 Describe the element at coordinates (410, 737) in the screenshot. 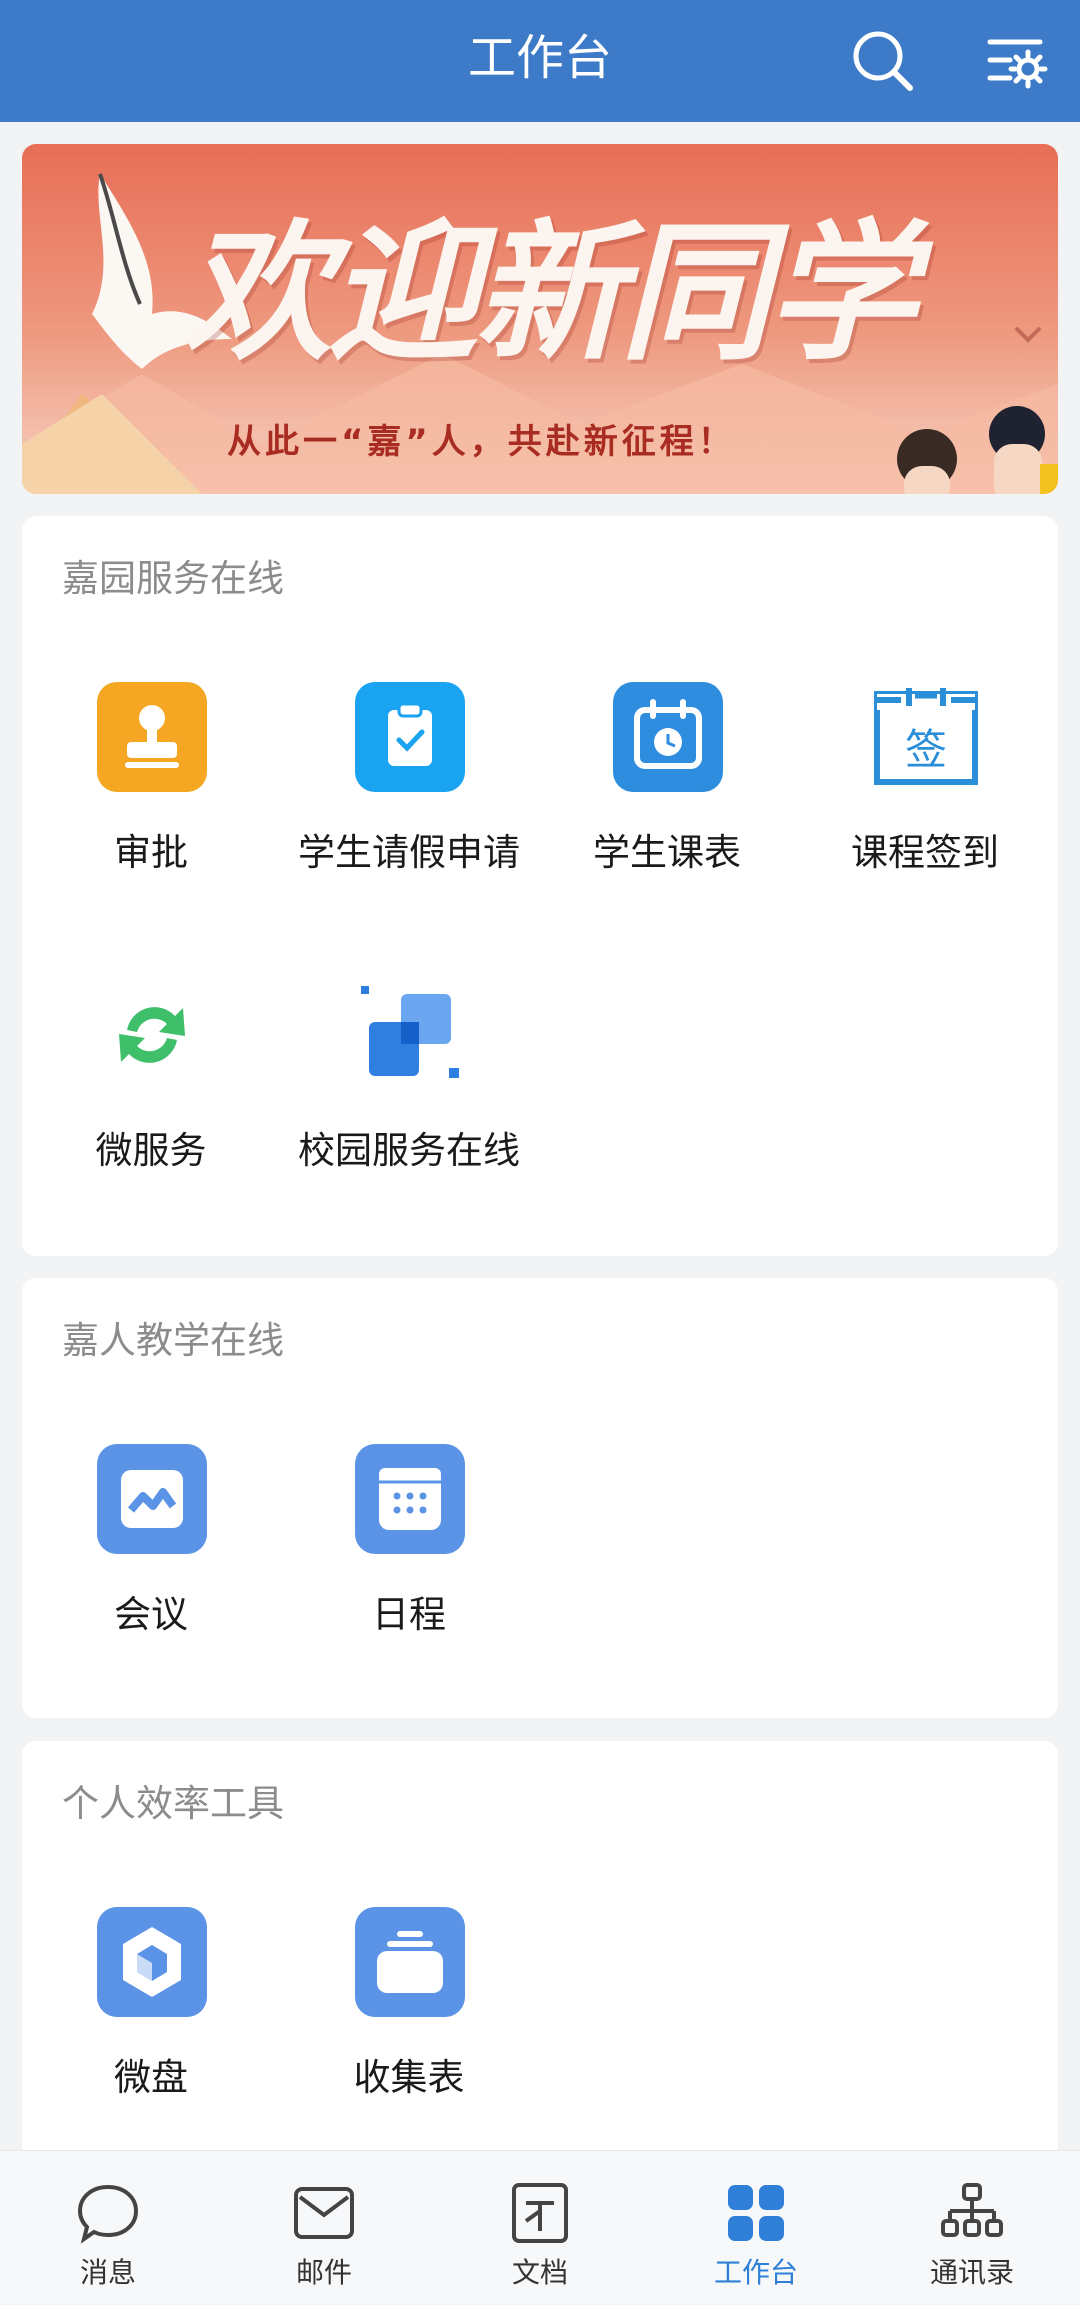

I see `clipboard-check-icon` at that location.